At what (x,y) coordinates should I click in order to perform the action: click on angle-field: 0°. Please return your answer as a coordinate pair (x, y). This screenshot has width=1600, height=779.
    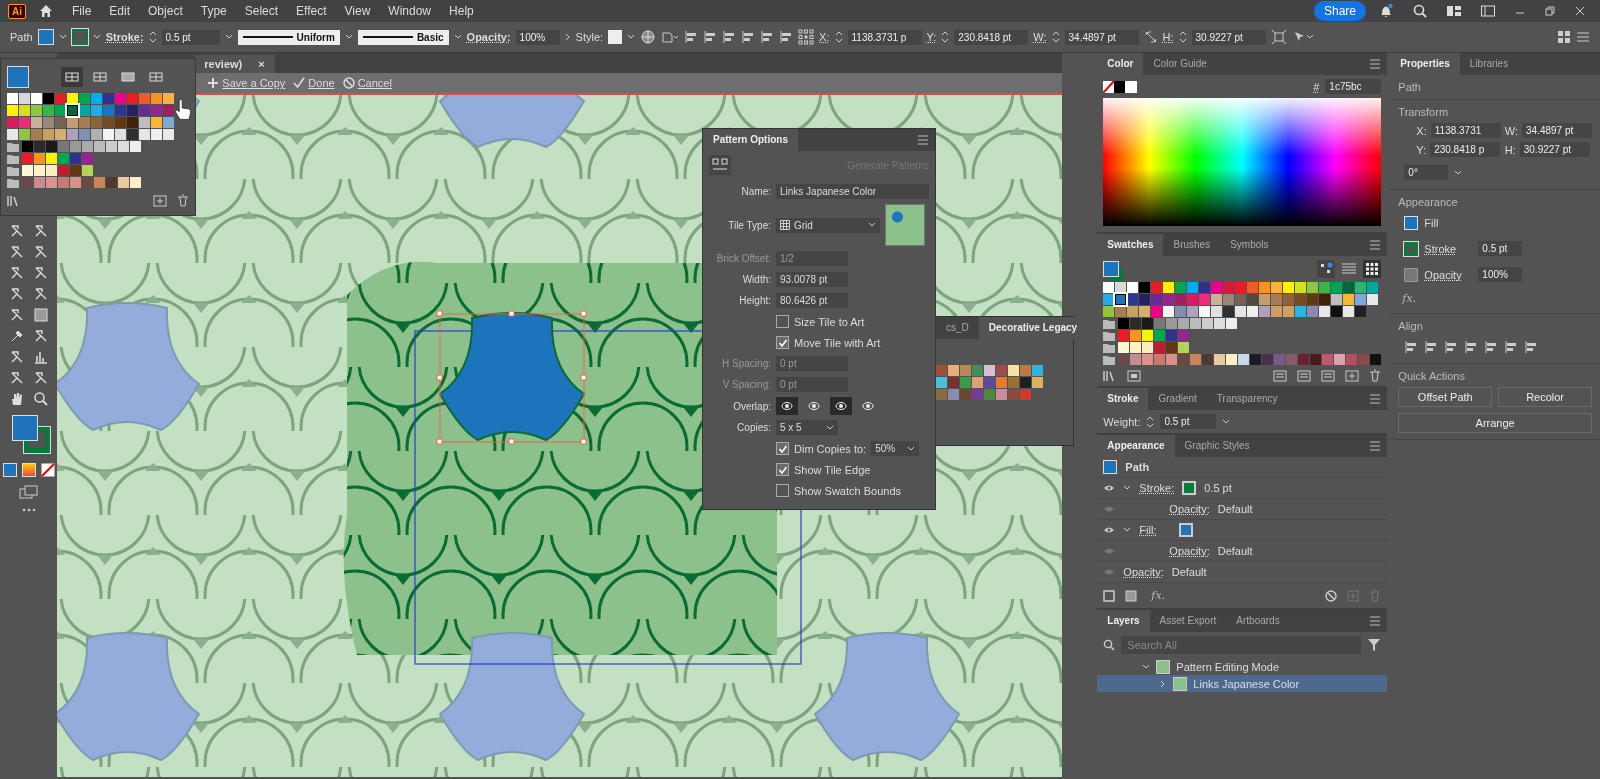
    Looking at the image, I should click on (1426, 172).